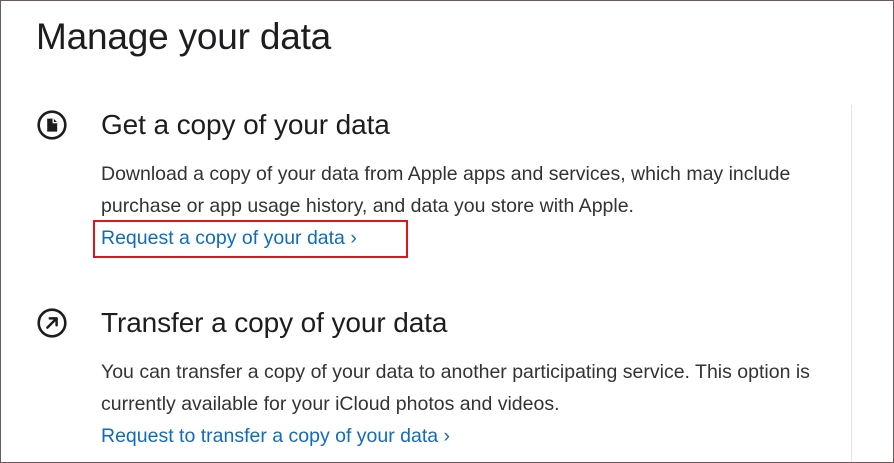  What do you see at coordinates (274, 322) in the screenshot?
I see `transfer-copy-heading: Transfer a copy of your data` at bounding box center [274, 322].